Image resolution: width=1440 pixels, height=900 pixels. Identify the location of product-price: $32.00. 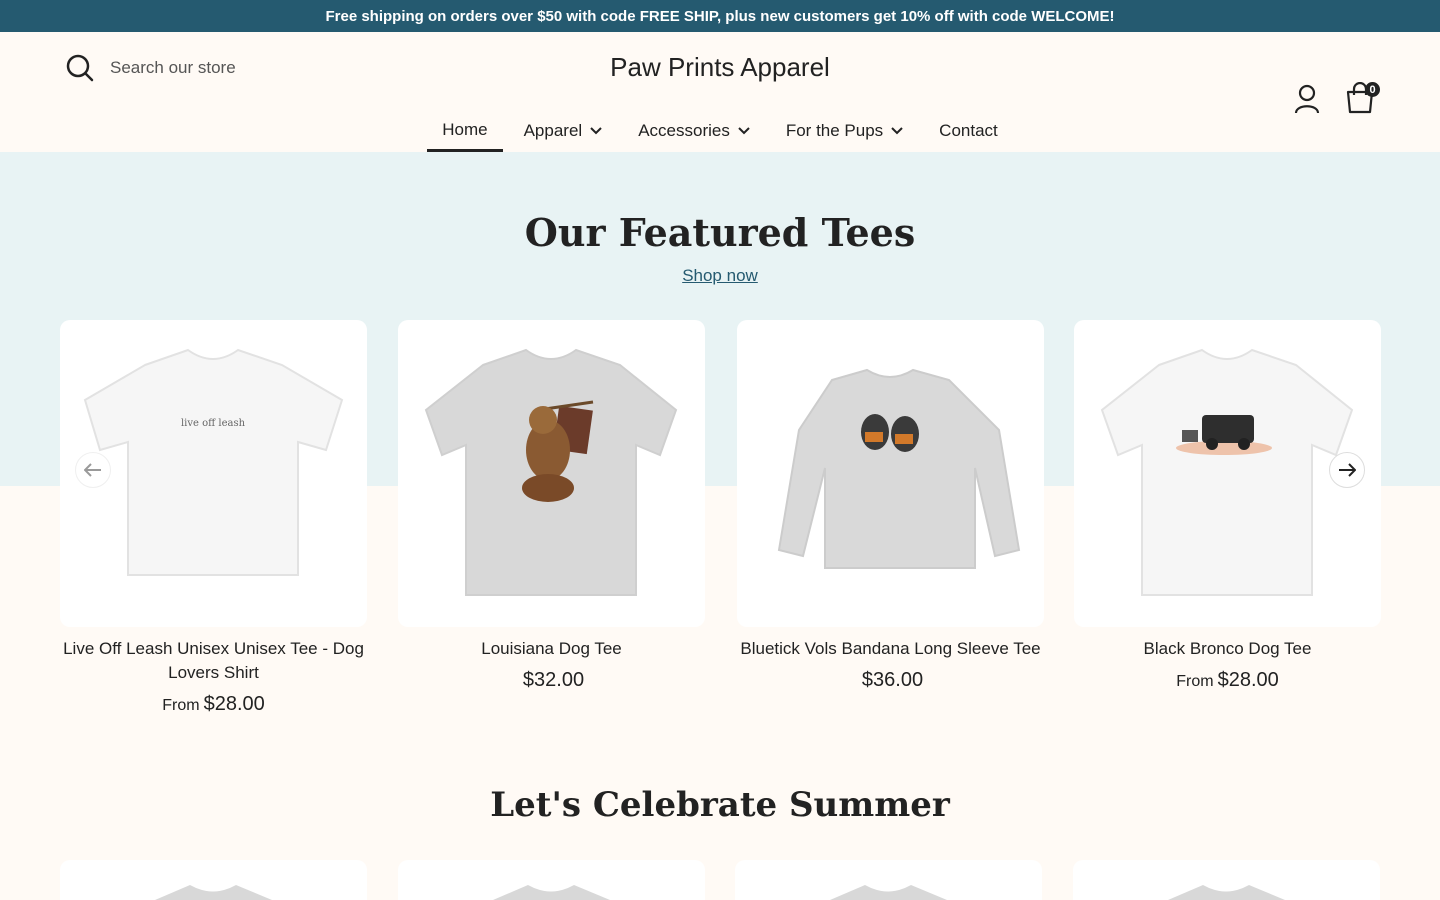
(553, 680).